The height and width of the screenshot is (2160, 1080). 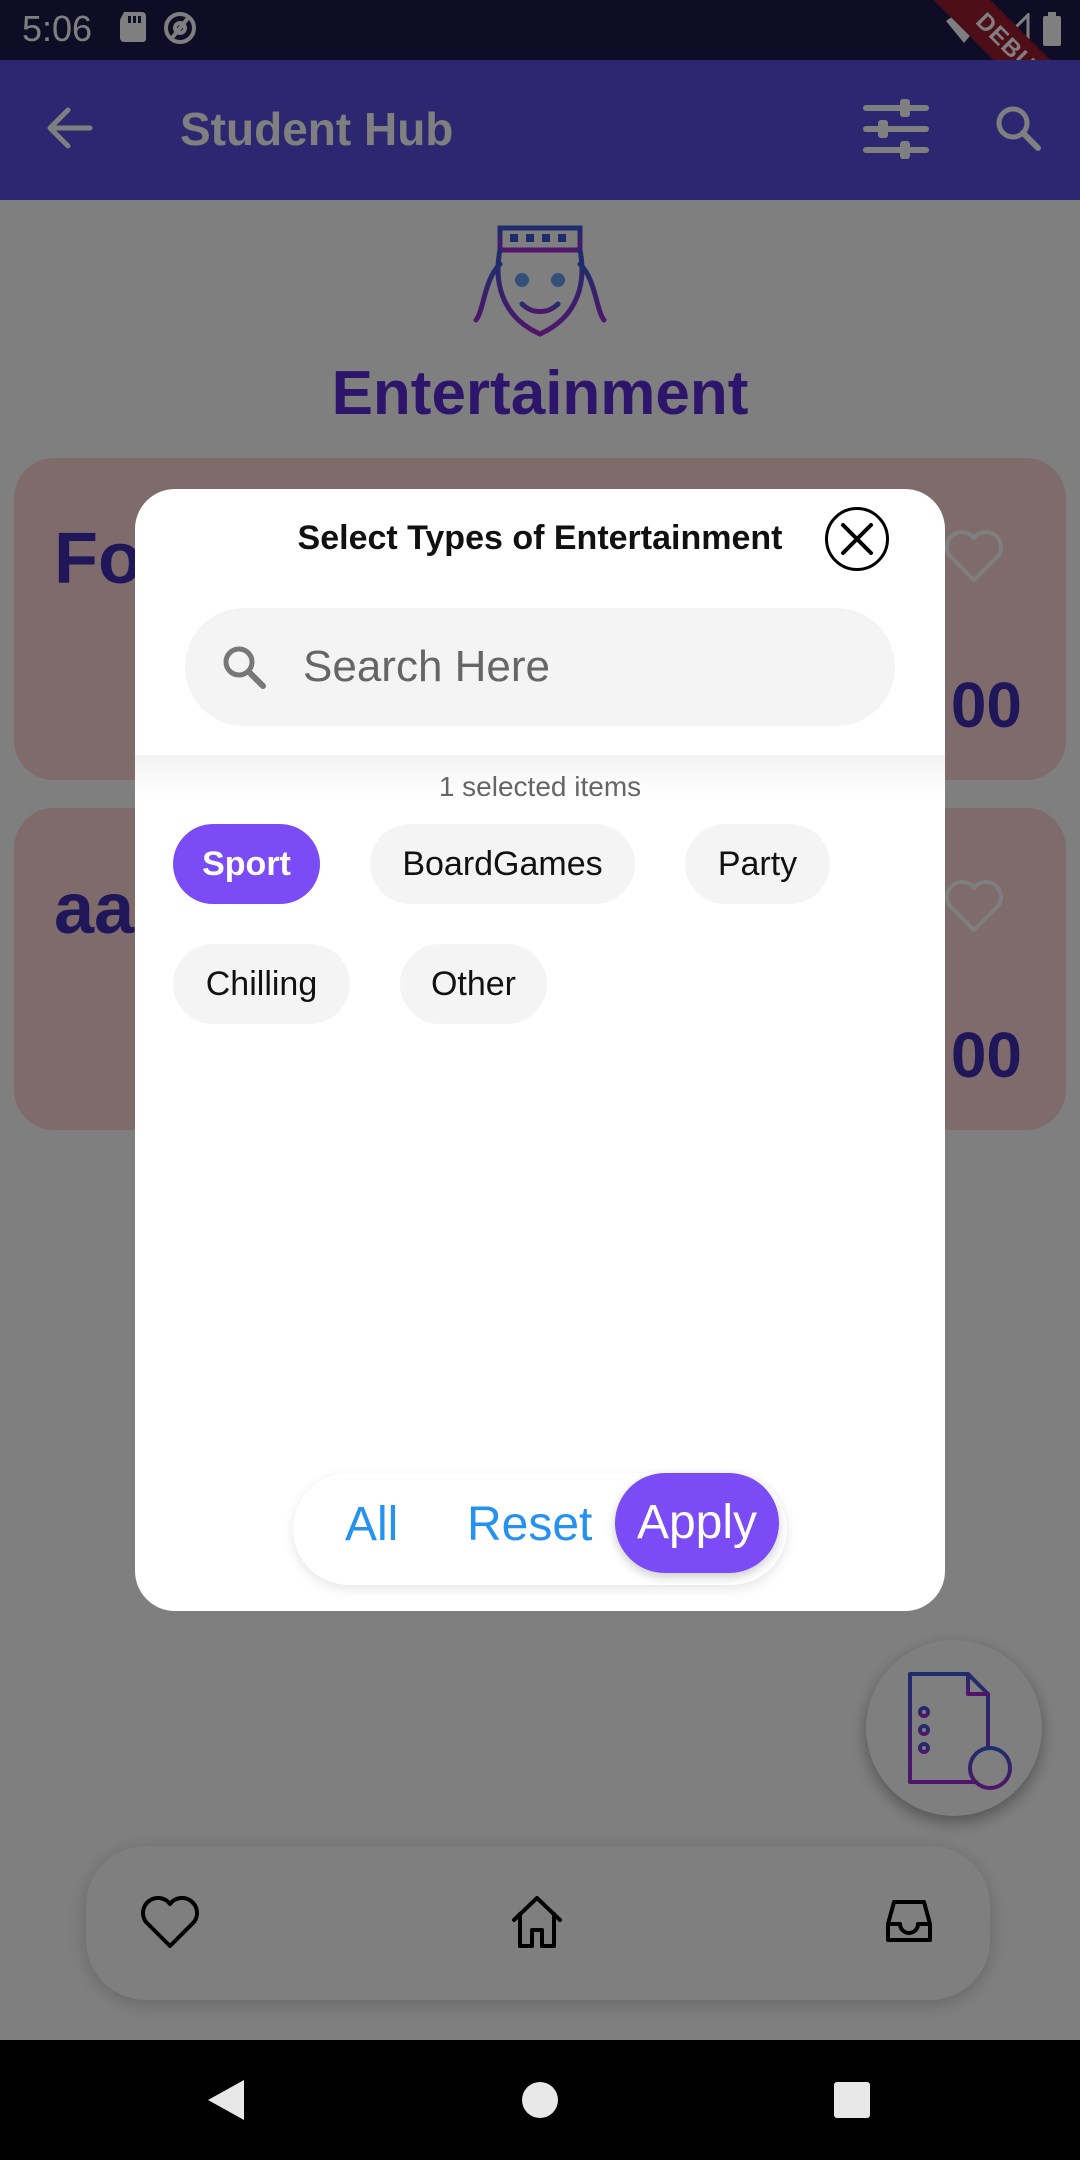 What do you see at coordinates (529, 1524) in the screenshot?
I see `reset-button: Reset` at bounding box center [529, 1524].